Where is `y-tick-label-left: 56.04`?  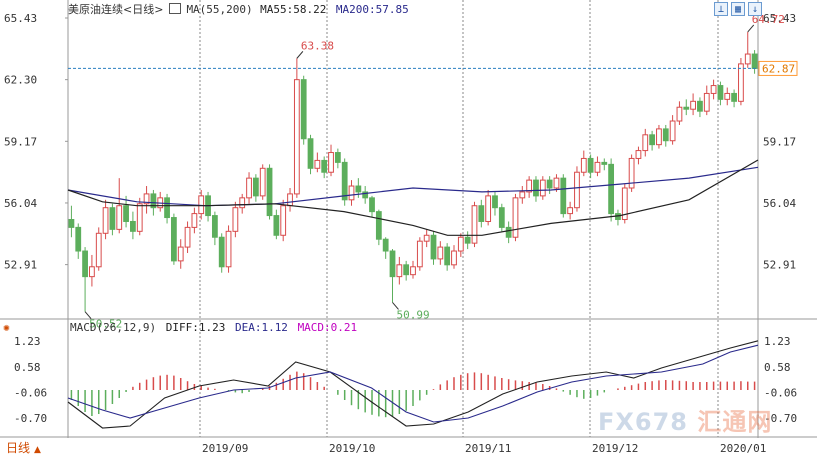 y-tick-label-left: 56.04 is located at coordinates (20, 203).